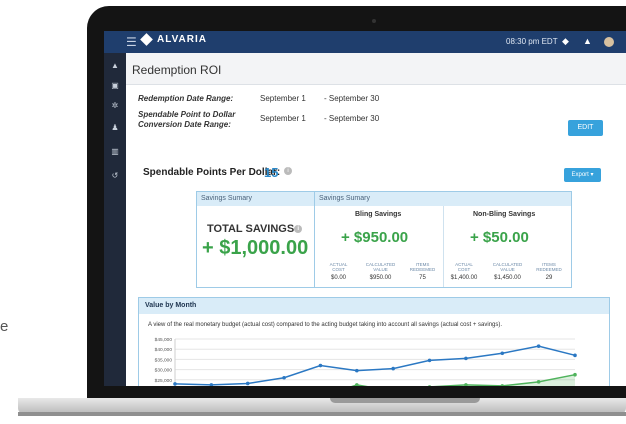  I want to click on top-bar: ☰ ALVARIA 08:30 pm EDT ◆ ▲, so click(365, 42).